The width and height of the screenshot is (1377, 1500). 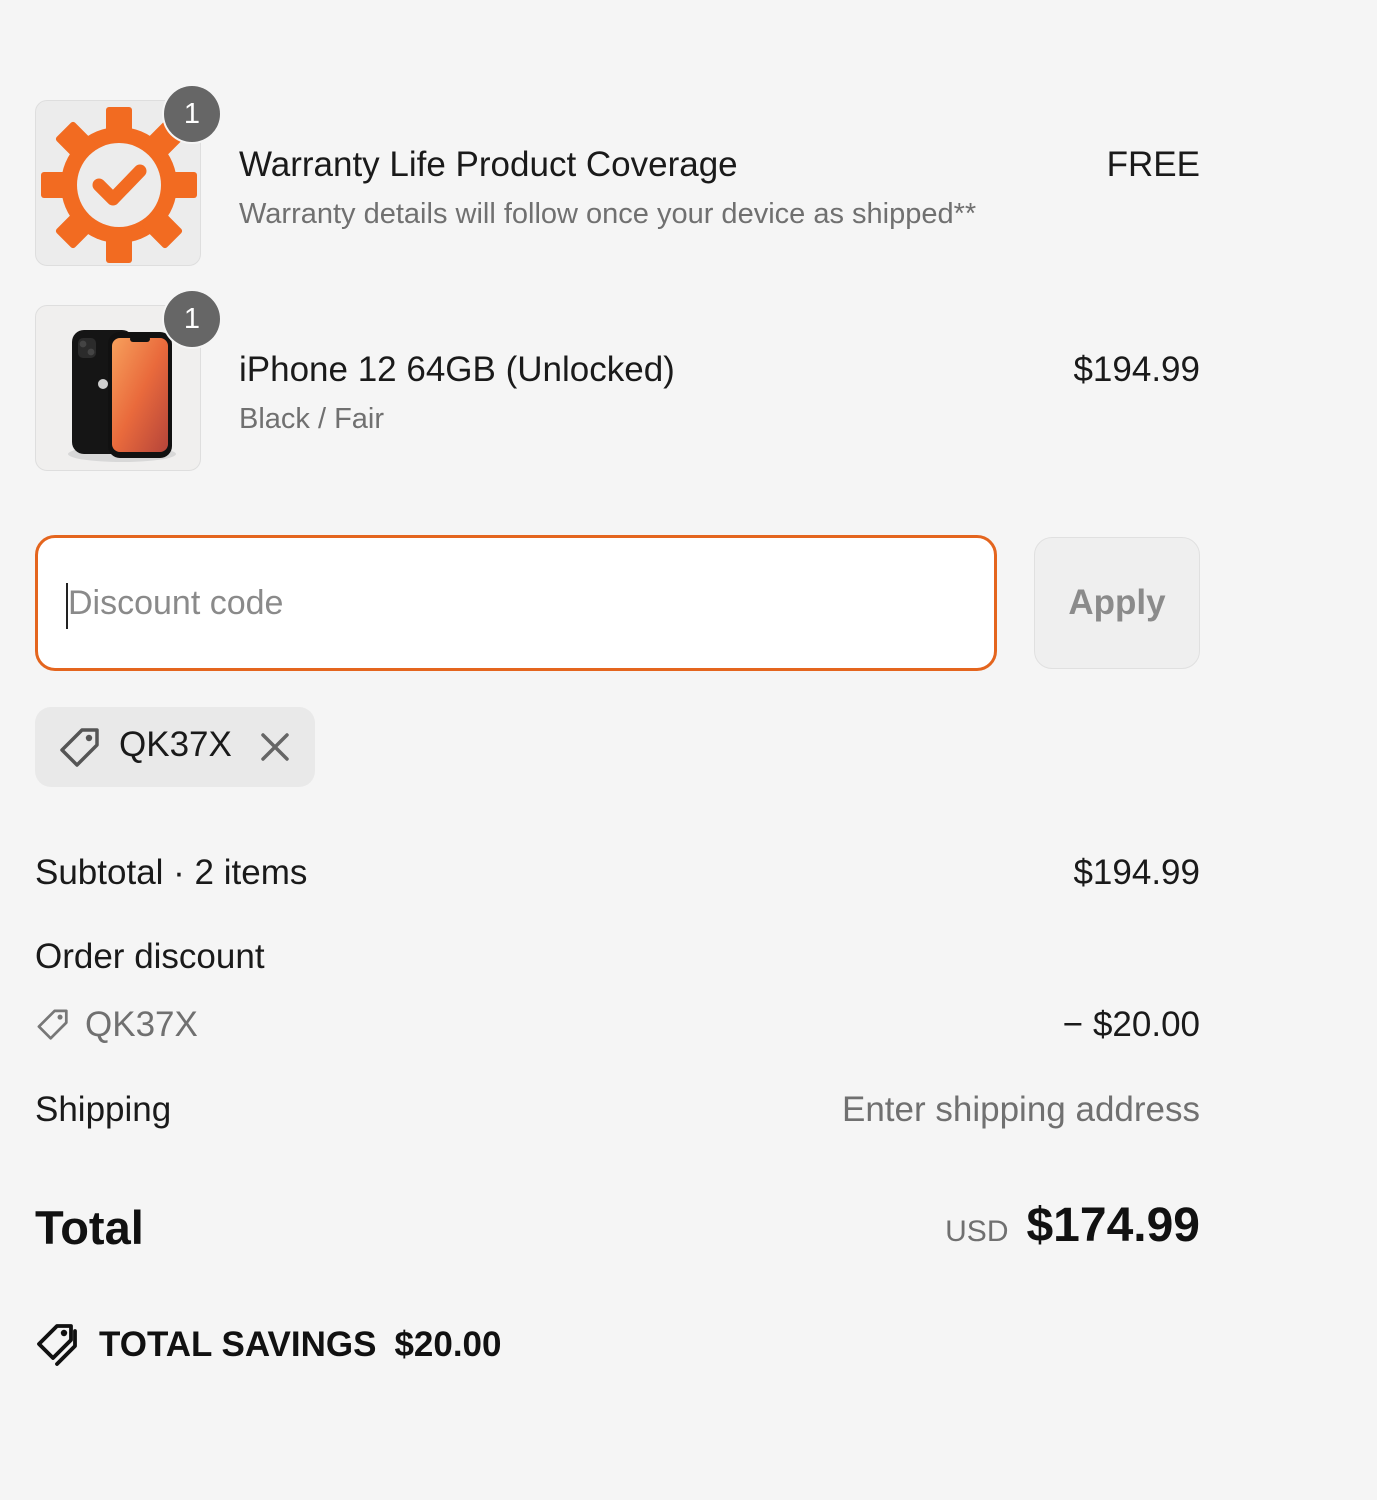 I want to click on total-label: Total, so click(x=89, y=1227).